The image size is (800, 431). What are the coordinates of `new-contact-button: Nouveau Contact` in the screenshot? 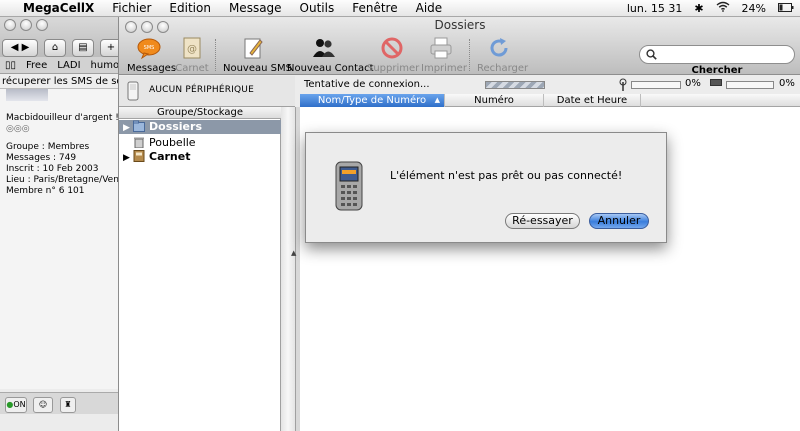 It's located at (330, 55).